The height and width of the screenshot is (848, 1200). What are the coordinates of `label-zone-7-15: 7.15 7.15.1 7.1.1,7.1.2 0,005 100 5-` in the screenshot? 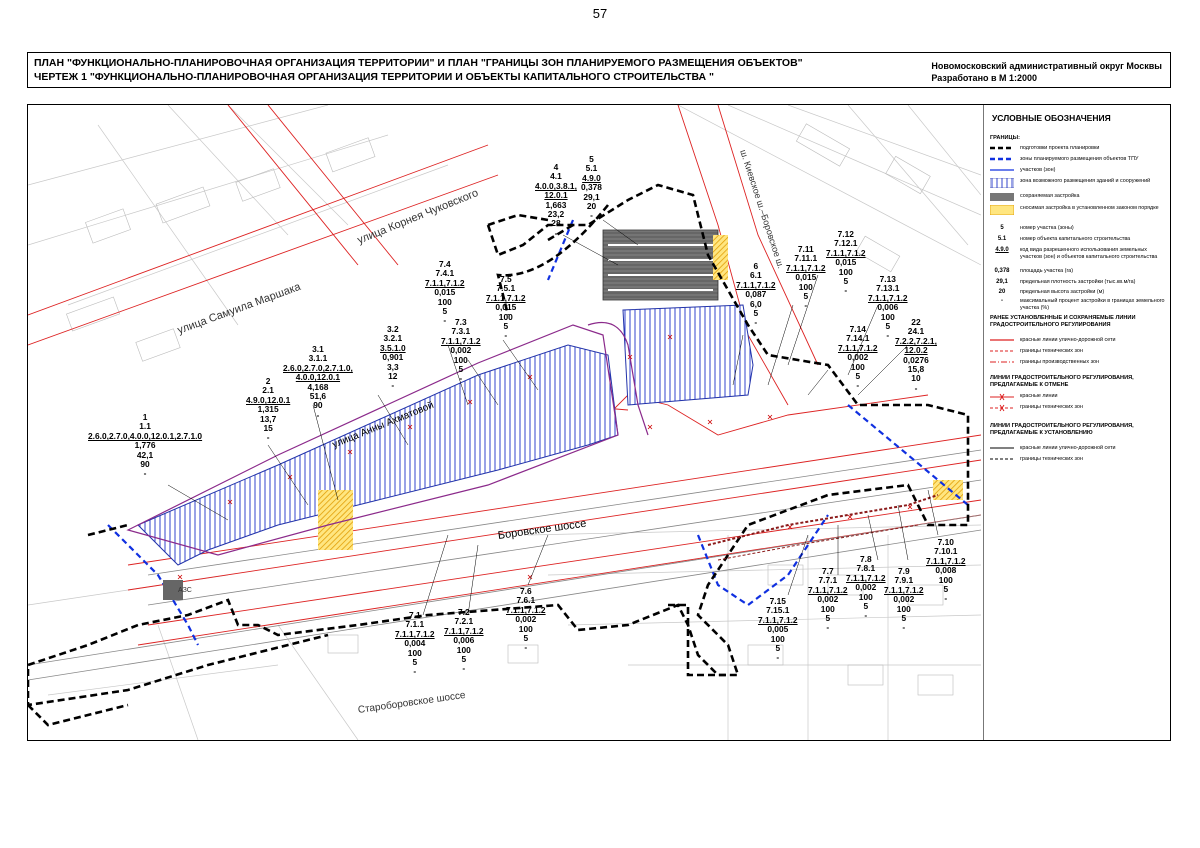 It's located at (778, 629).